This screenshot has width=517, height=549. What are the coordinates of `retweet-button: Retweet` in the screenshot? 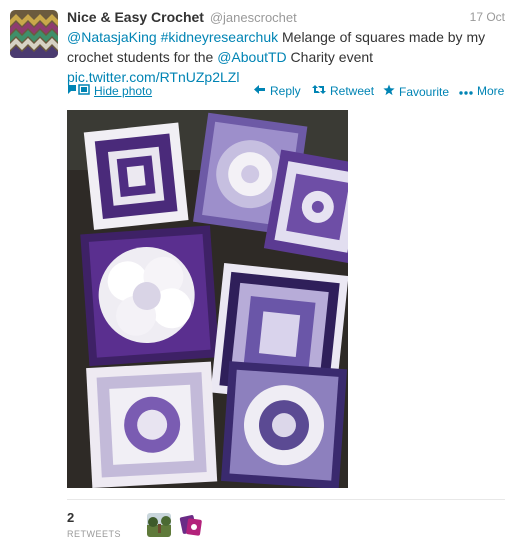 It's located at (343, 91).